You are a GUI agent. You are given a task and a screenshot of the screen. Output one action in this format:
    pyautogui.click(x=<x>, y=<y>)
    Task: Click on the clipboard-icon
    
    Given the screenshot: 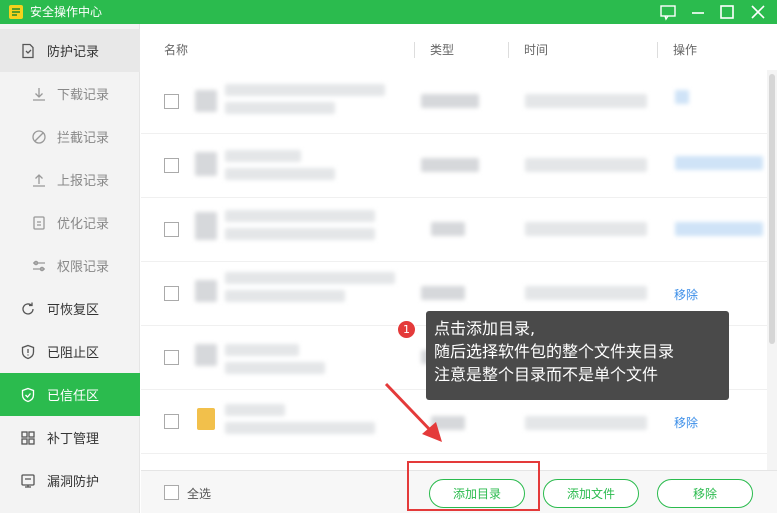 What is the action you would take?
    pyautogui.click(x=39, y=223)
    